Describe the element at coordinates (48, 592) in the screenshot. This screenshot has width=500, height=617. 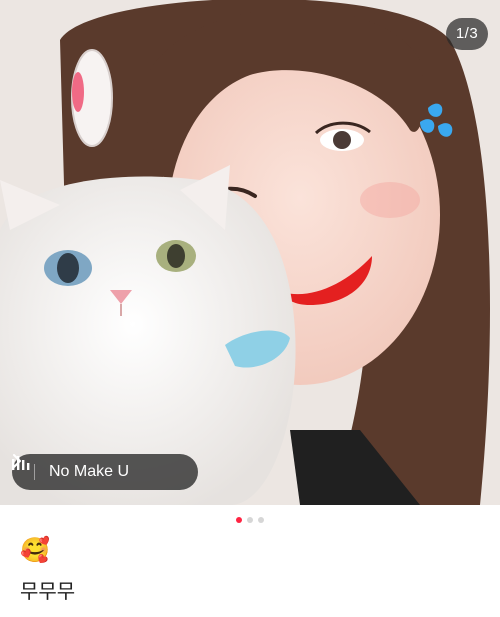
I see `post-caption: 무무무` at that location.